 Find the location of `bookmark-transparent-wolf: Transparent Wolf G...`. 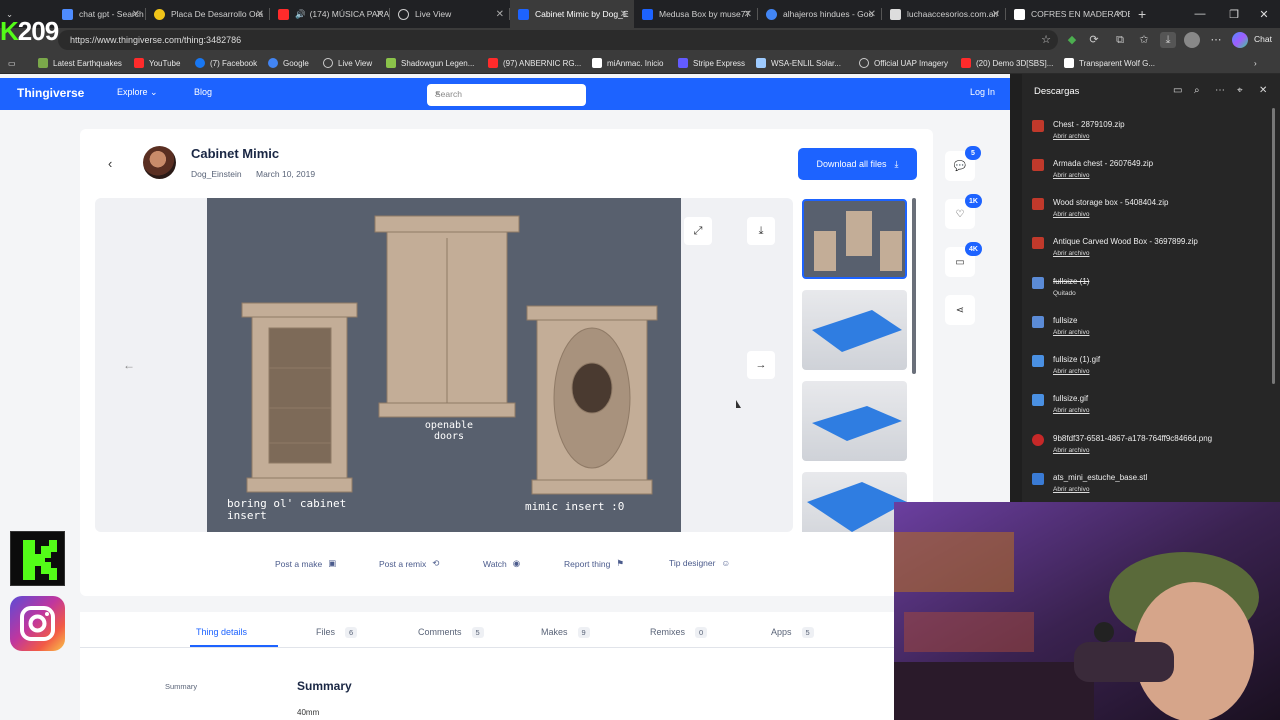

bookmark-transparent-wolf: Transparent Wolf G... is located at coordinates (1109, 63).